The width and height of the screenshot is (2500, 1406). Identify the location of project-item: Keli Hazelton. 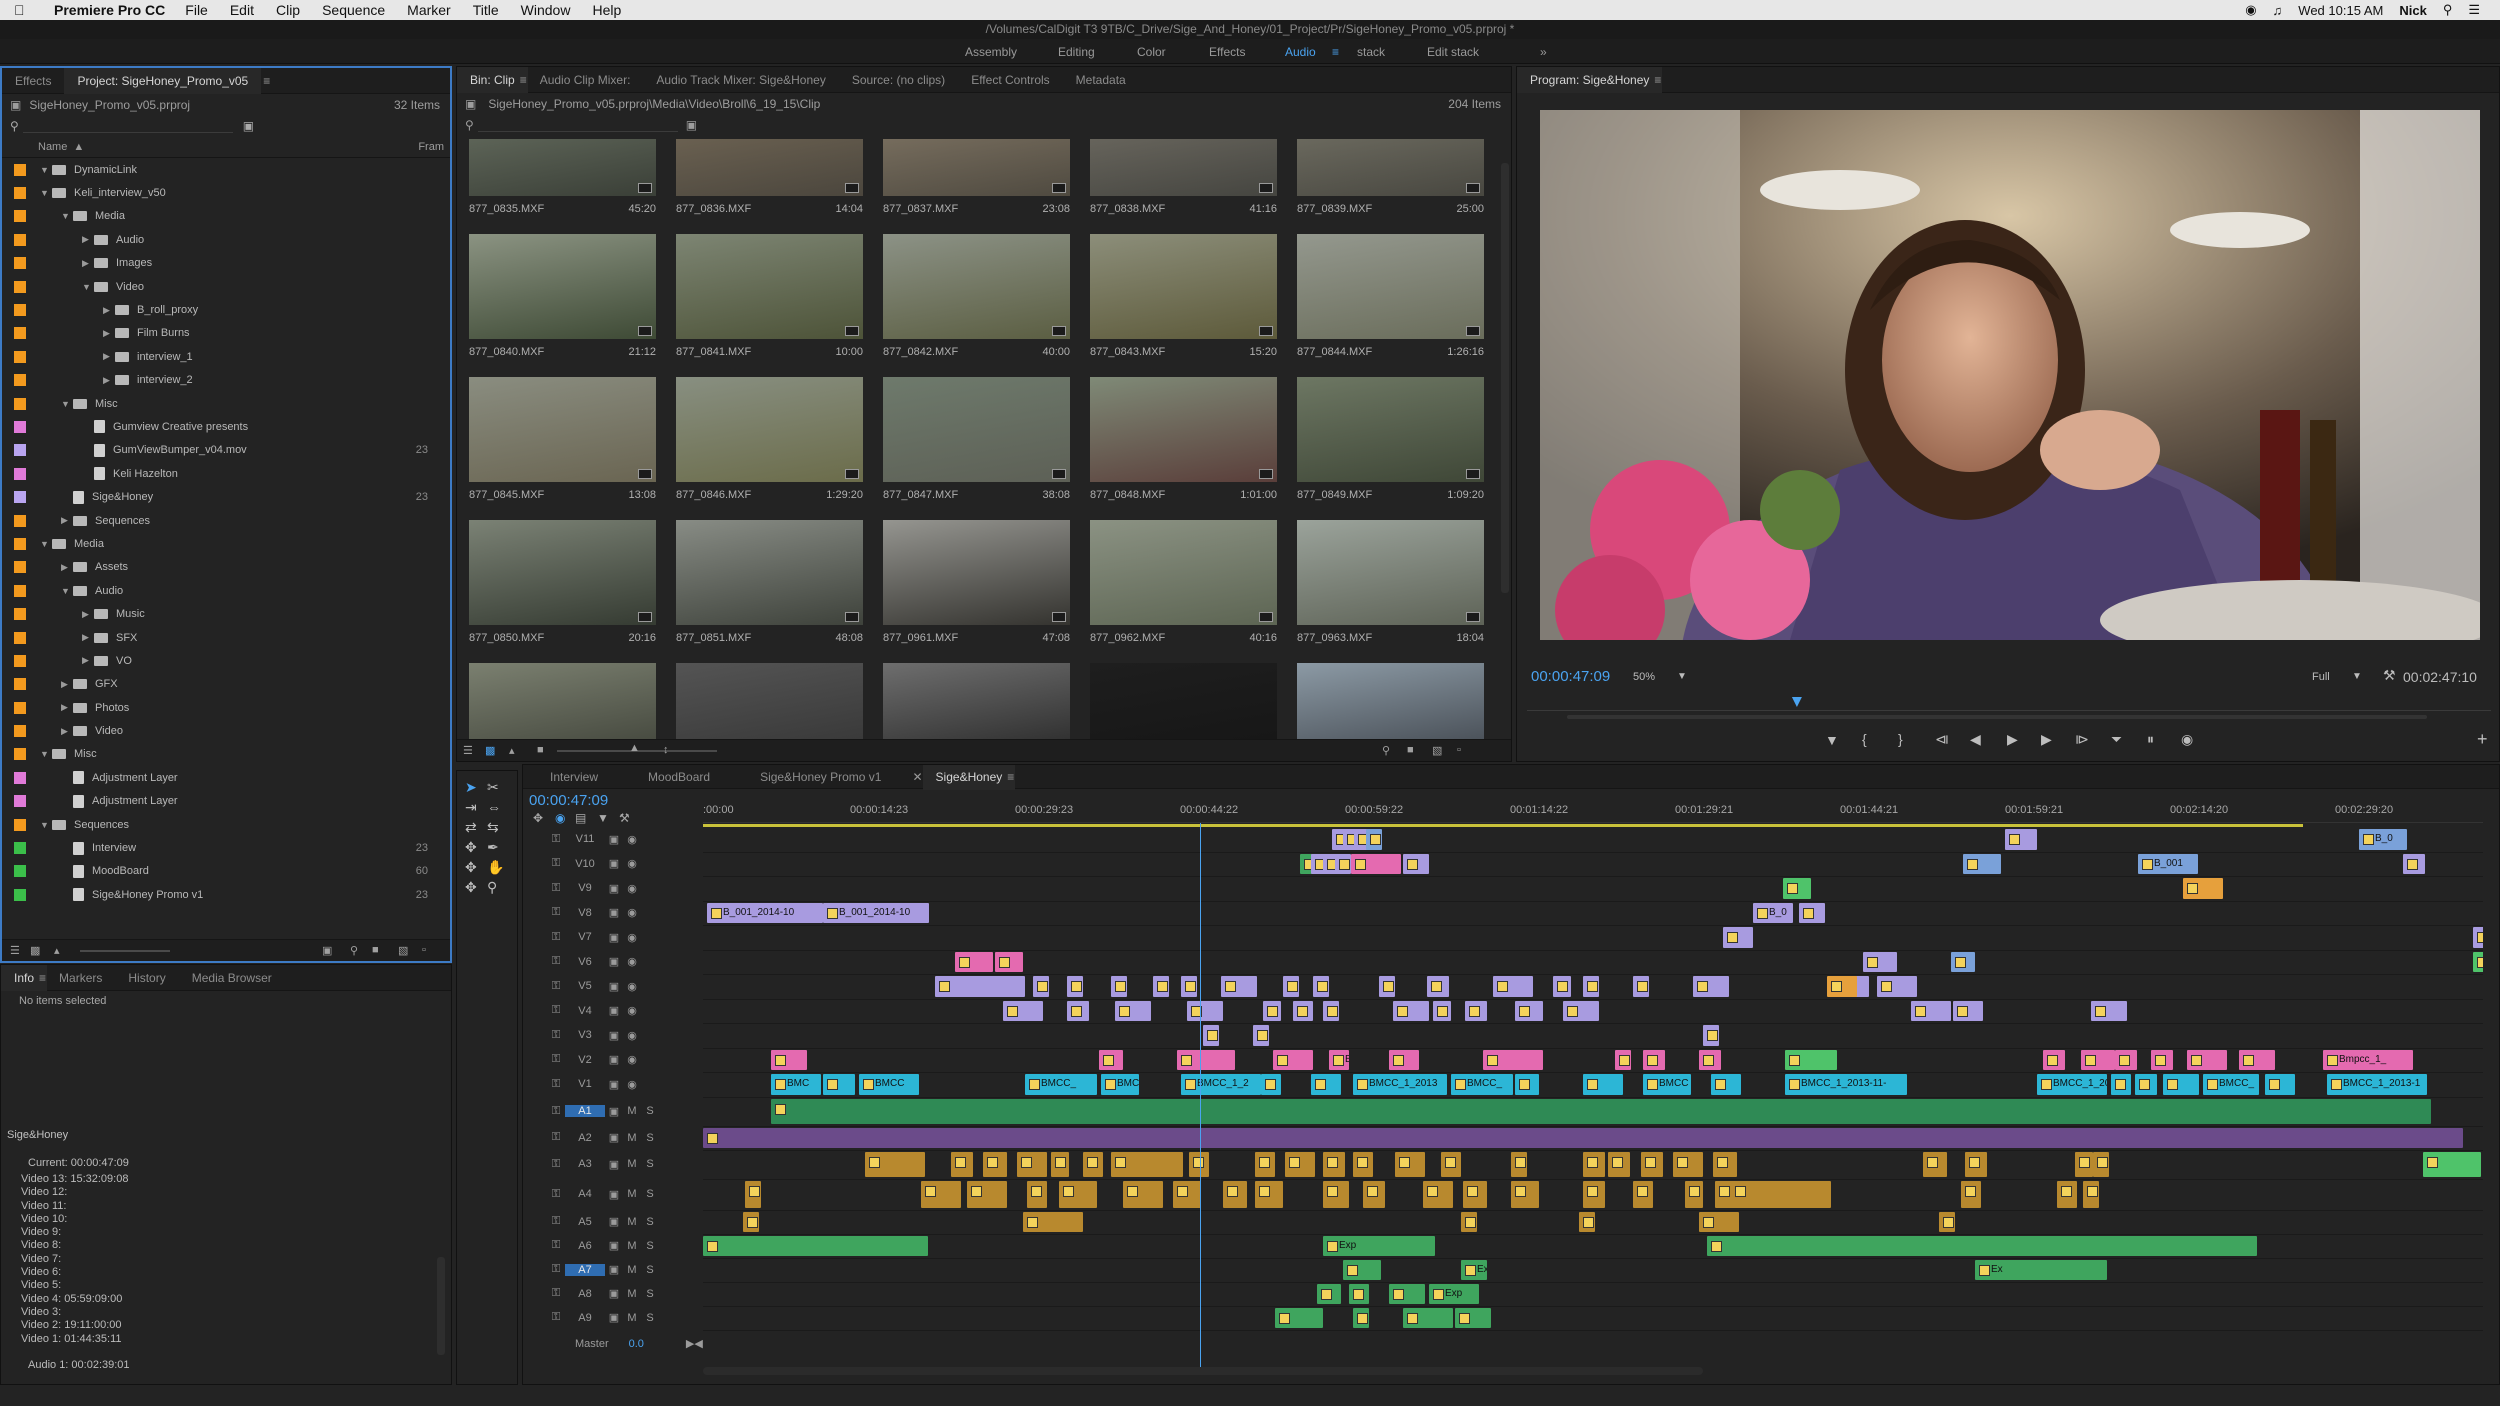
(226, 473).